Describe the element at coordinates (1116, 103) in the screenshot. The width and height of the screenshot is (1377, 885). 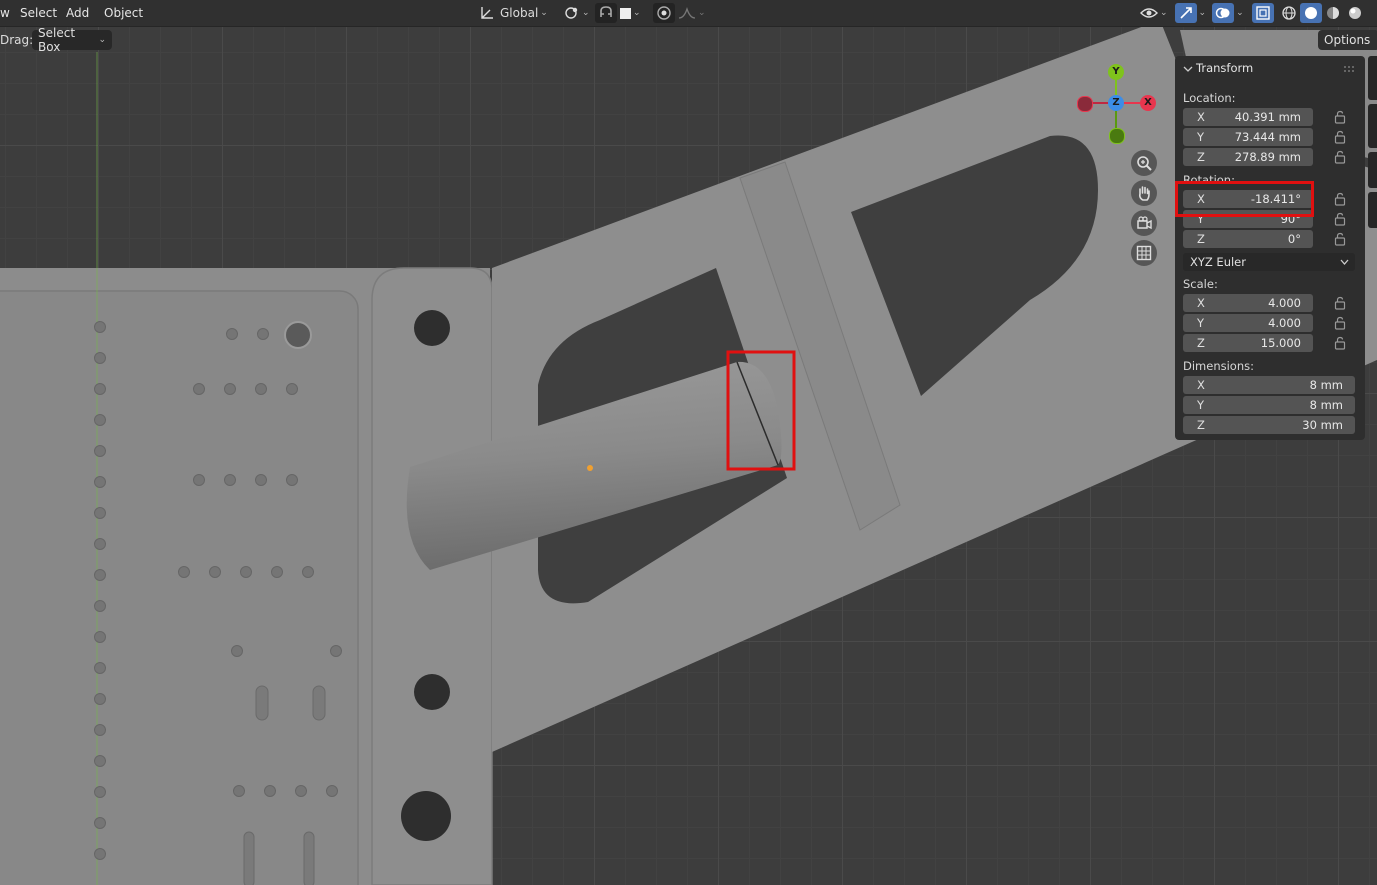
I see `gizmo-z-axis: Z` at that location.